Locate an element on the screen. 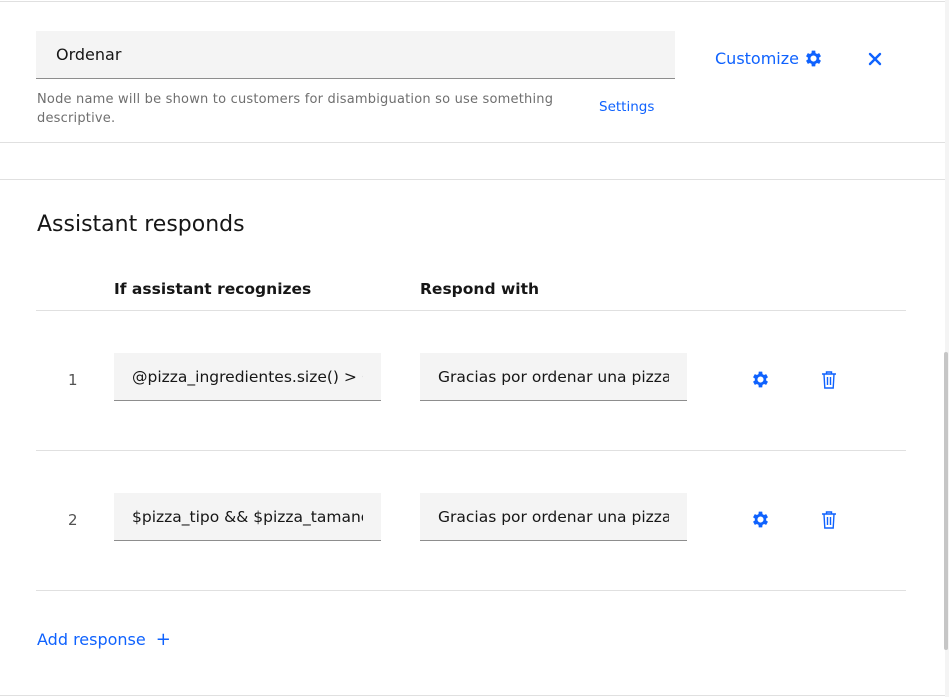  close-icon is located at coordinates (875, 59).